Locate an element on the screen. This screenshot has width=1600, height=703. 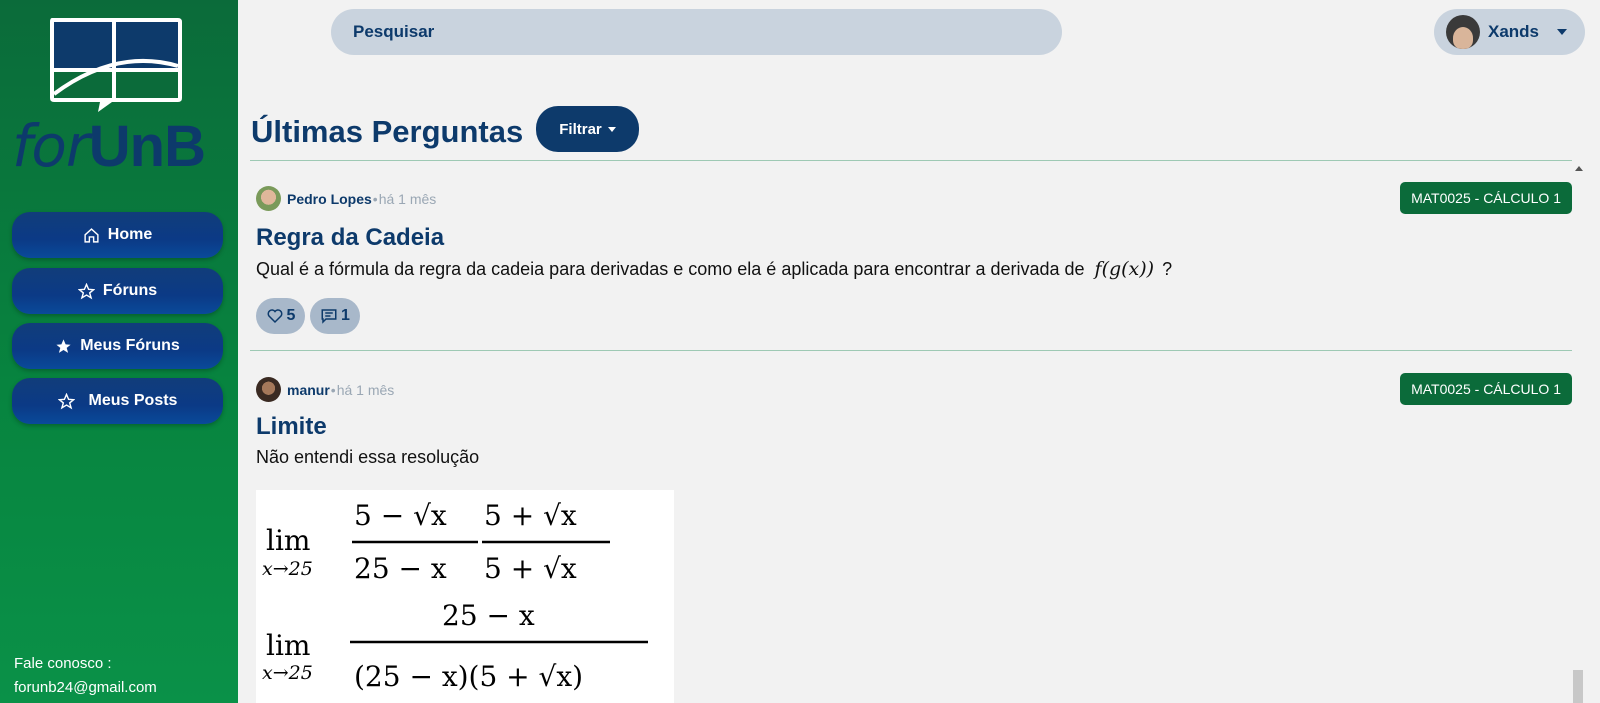
post-meta: Pedro Lopes • há 1 mês is located at coordinates (346, 198).